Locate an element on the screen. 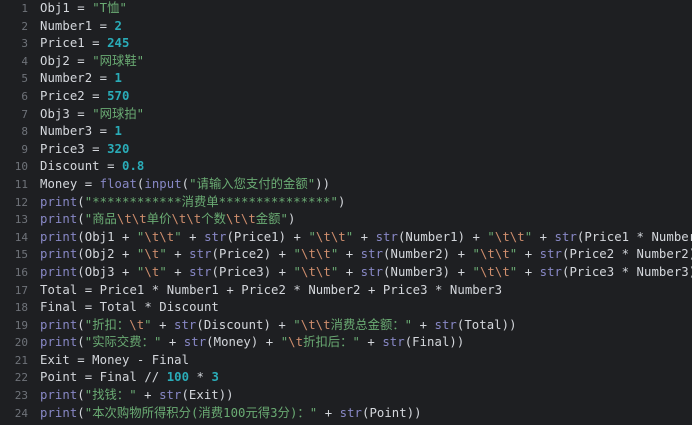 Image resolution: width=692 pixels, height=425 pixels. line-number: 8 is located at coordinates (24, 132).